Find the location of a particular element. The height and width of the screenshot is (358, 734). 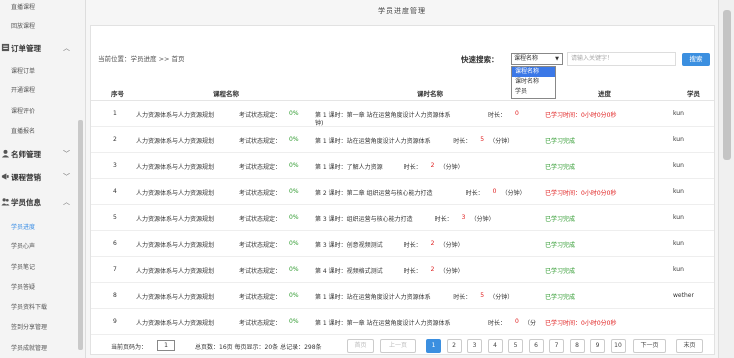

sidebar-group-label: 订单管理 is located at coordinates (26, 48).